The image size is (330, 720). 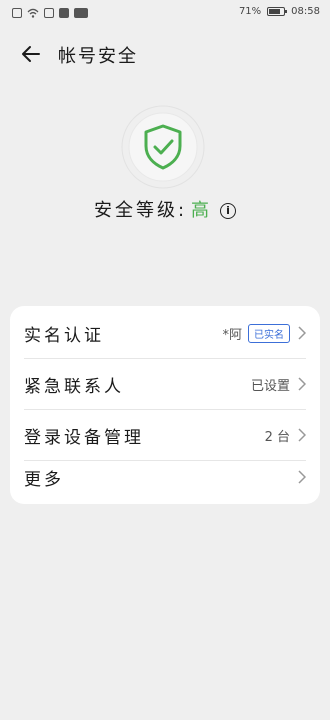 I want to click on status-bar: 71% 08:58, so click(x=165, y=14).